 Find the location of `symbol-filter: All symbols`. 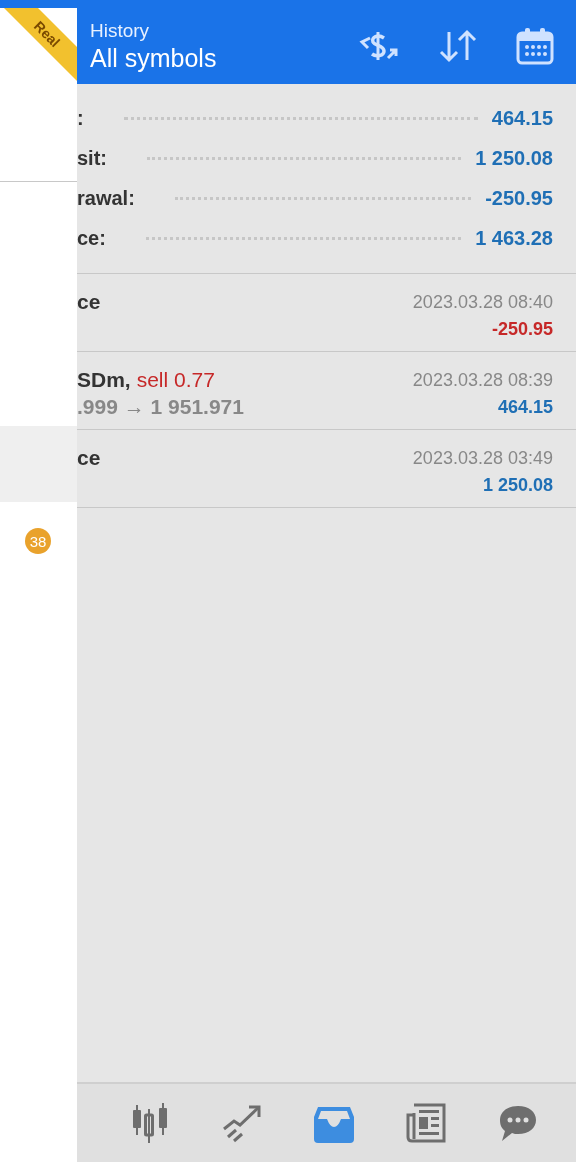

symbol-filter: All symbols is located at coordinates (223, 58).